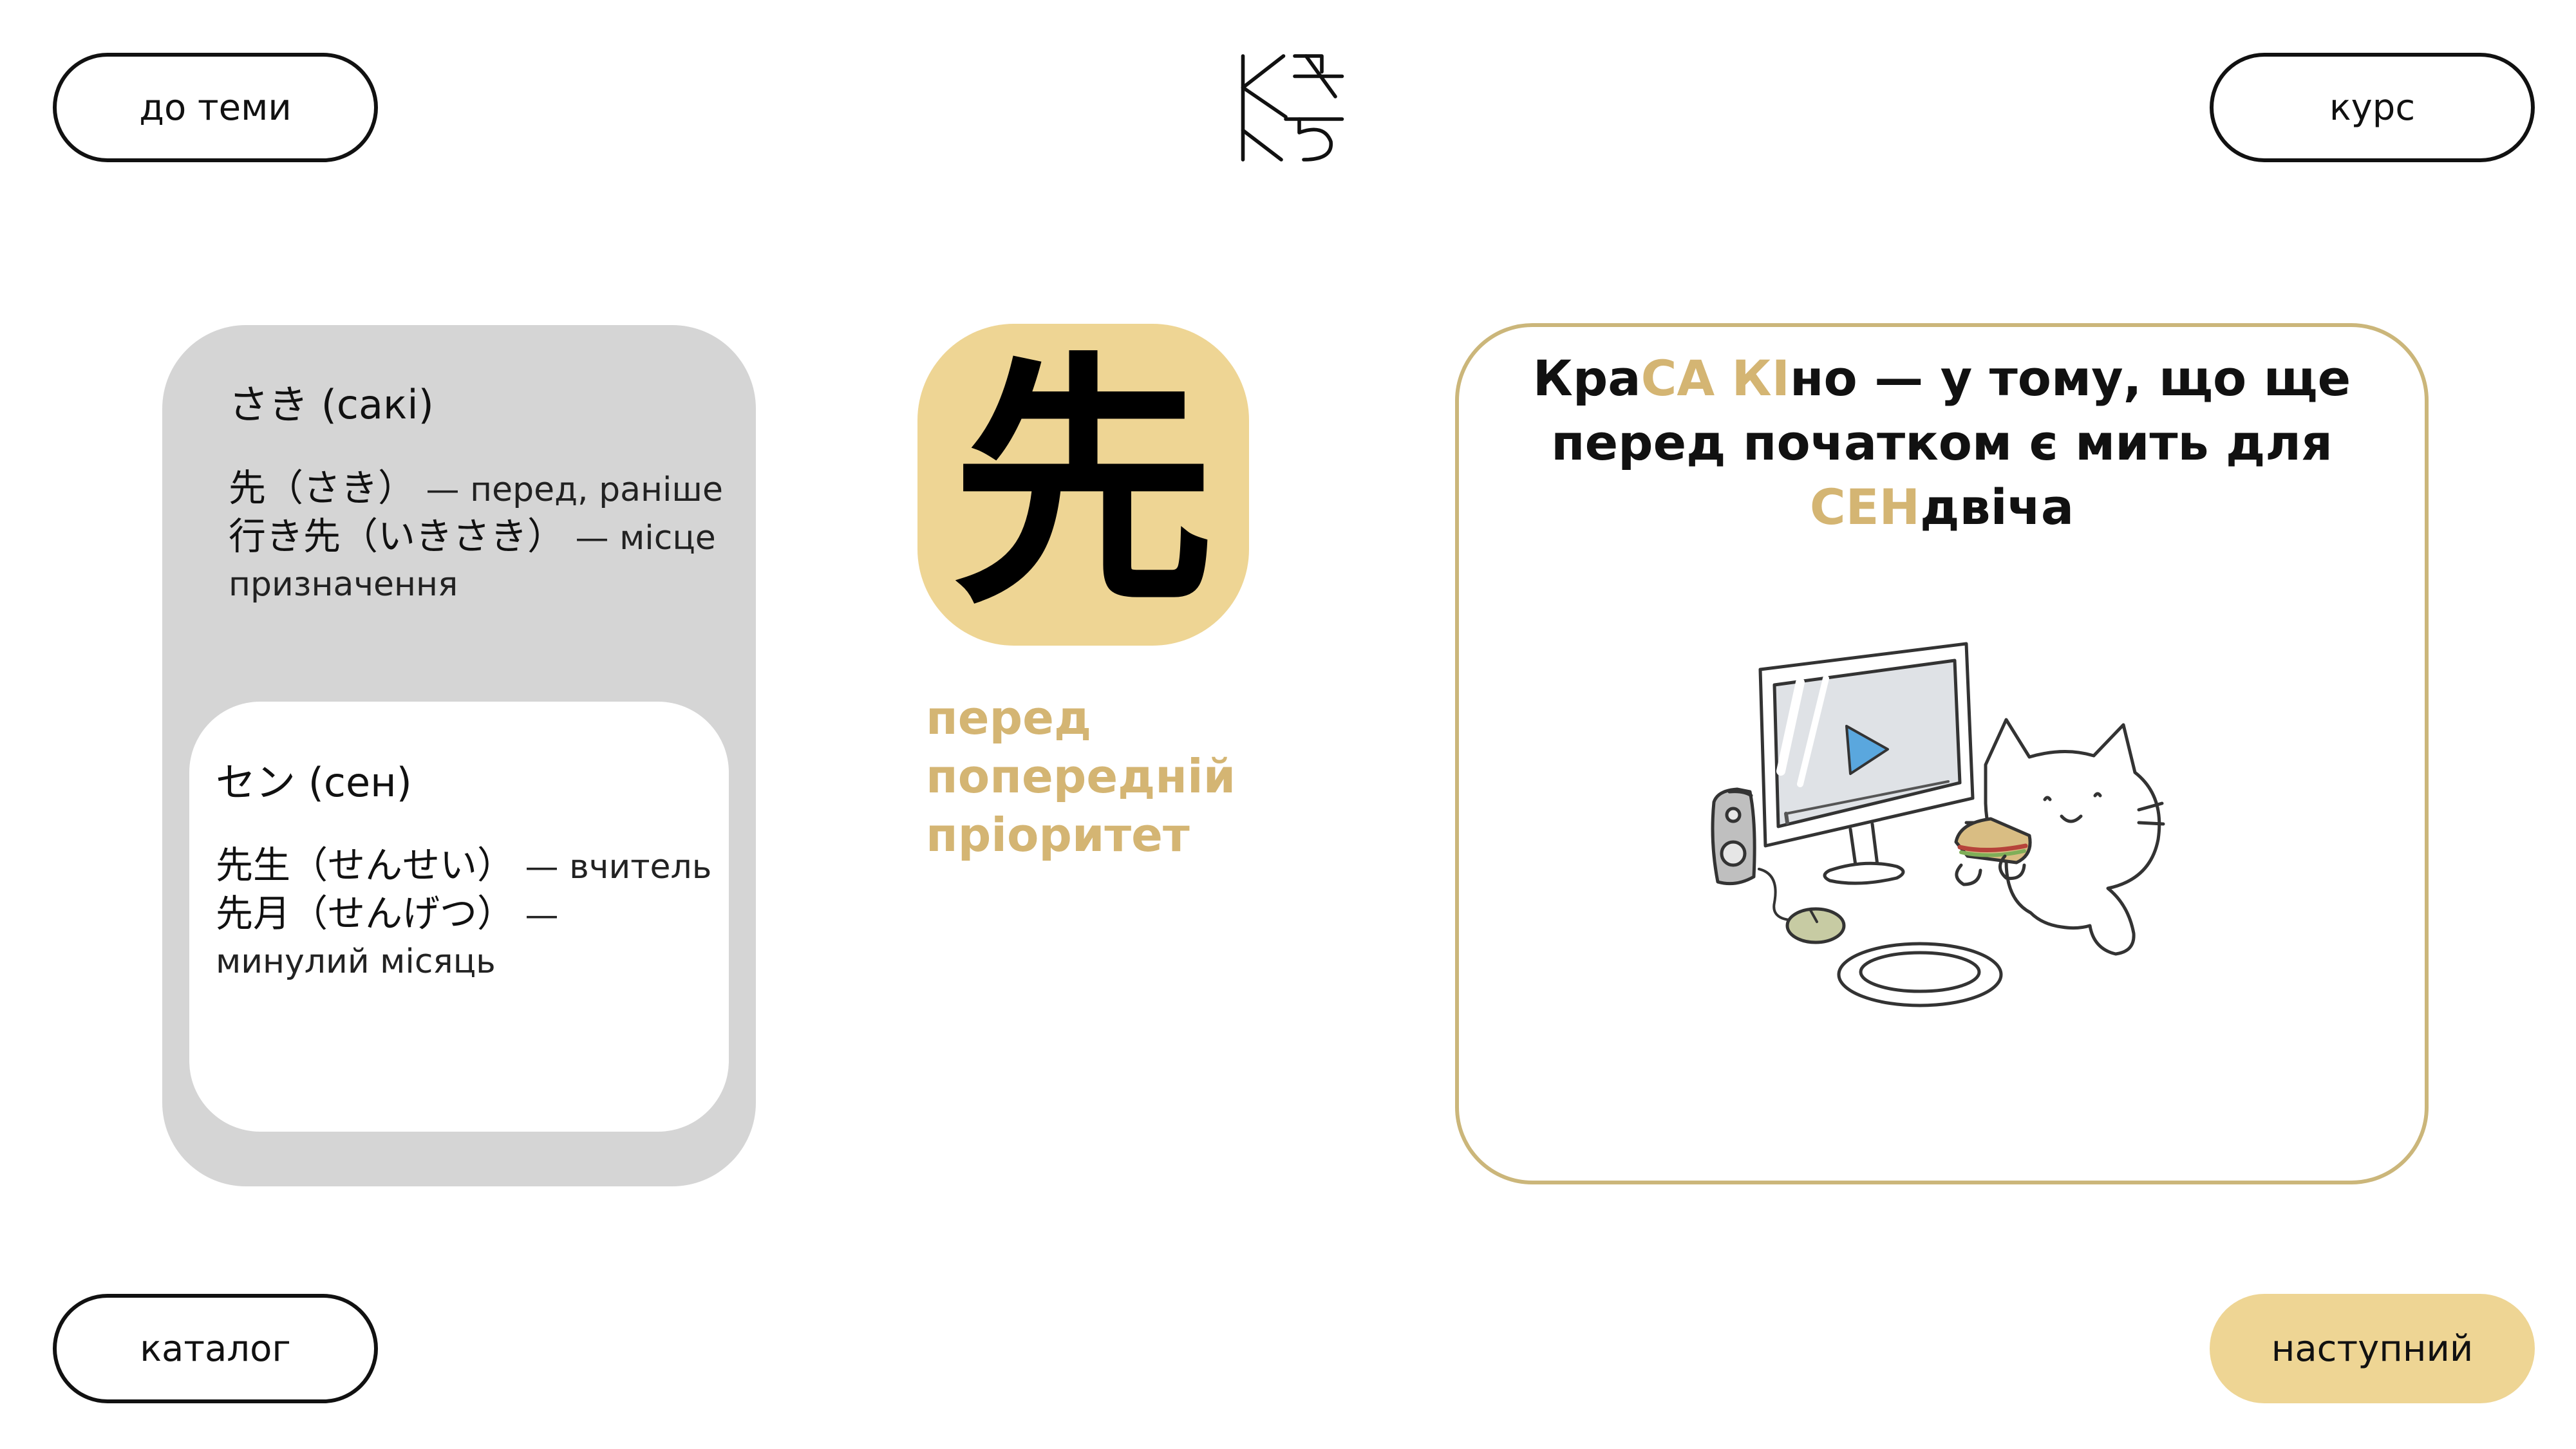 This screenshot has width=2576, height=1449. What do you see at coordinates (1938, 824) in the screenshot?
I see `cat-sandwich-illustration-icon` at bounding box center [1938, 824].